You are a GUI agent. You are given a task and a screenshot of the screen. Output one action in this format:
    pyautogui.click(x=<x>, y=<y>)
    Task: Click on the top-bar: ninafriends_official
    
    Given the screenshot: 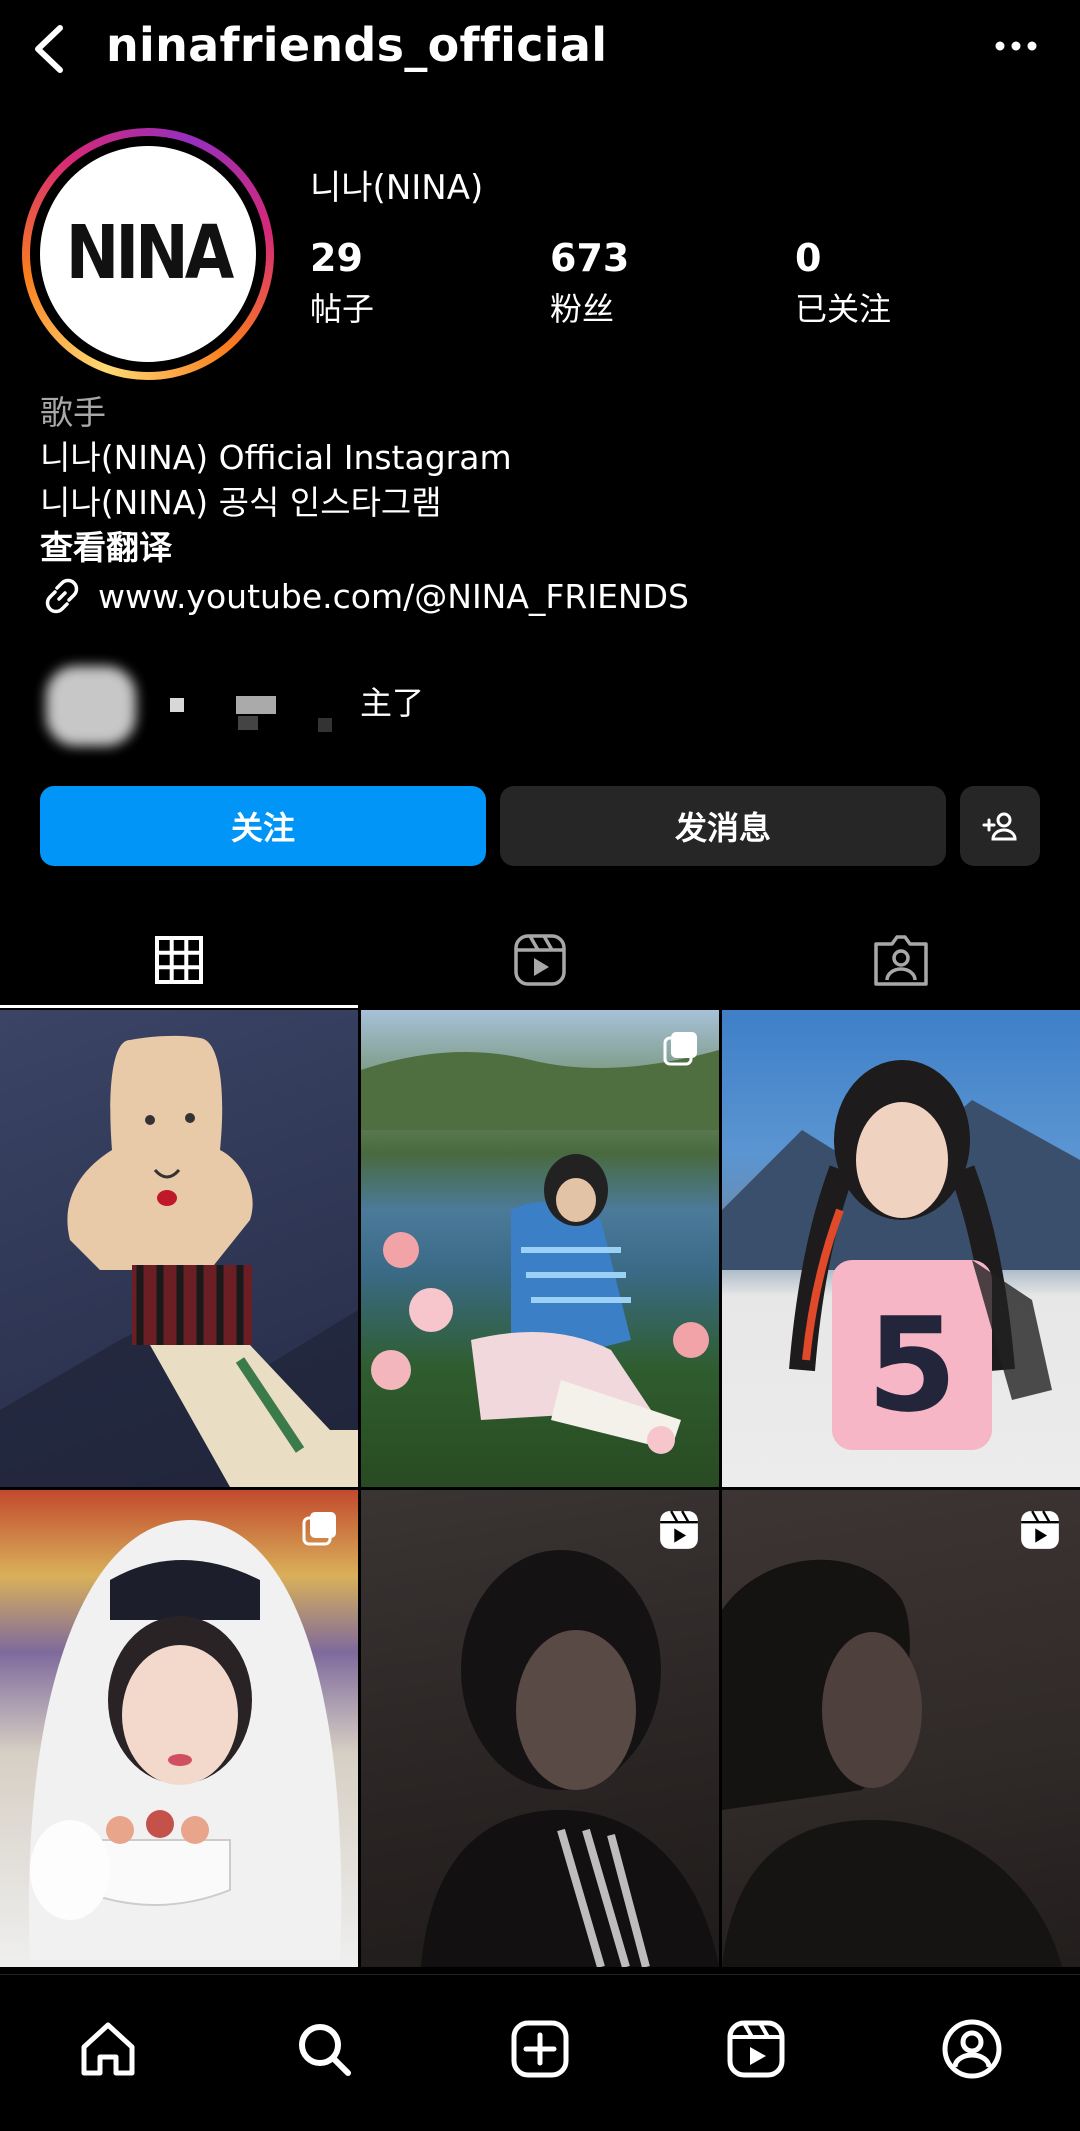 What is the action you would take?
    pyautogui.click(x=540, y=50)
    